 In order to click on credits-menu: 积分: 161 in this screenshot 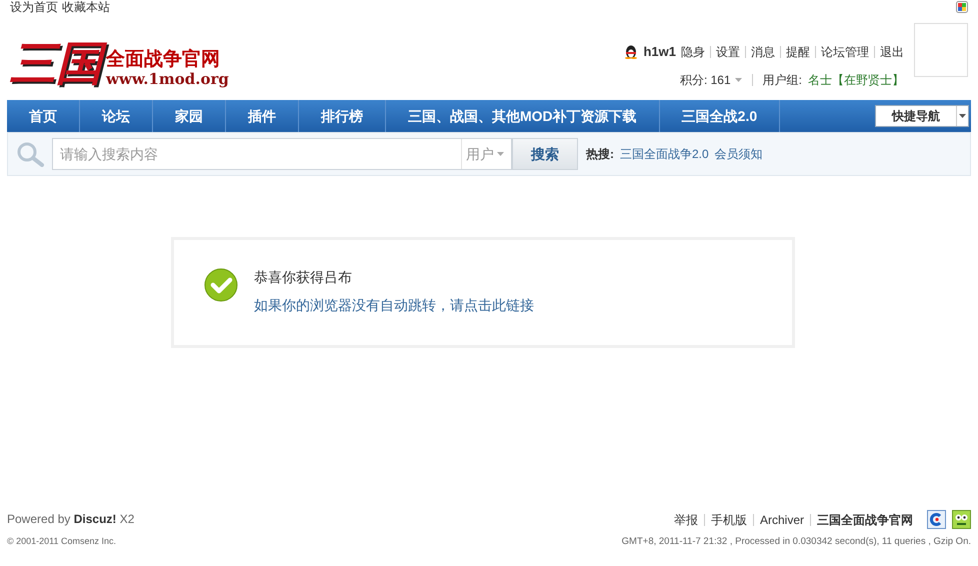, I will do `click(711, 79)`.